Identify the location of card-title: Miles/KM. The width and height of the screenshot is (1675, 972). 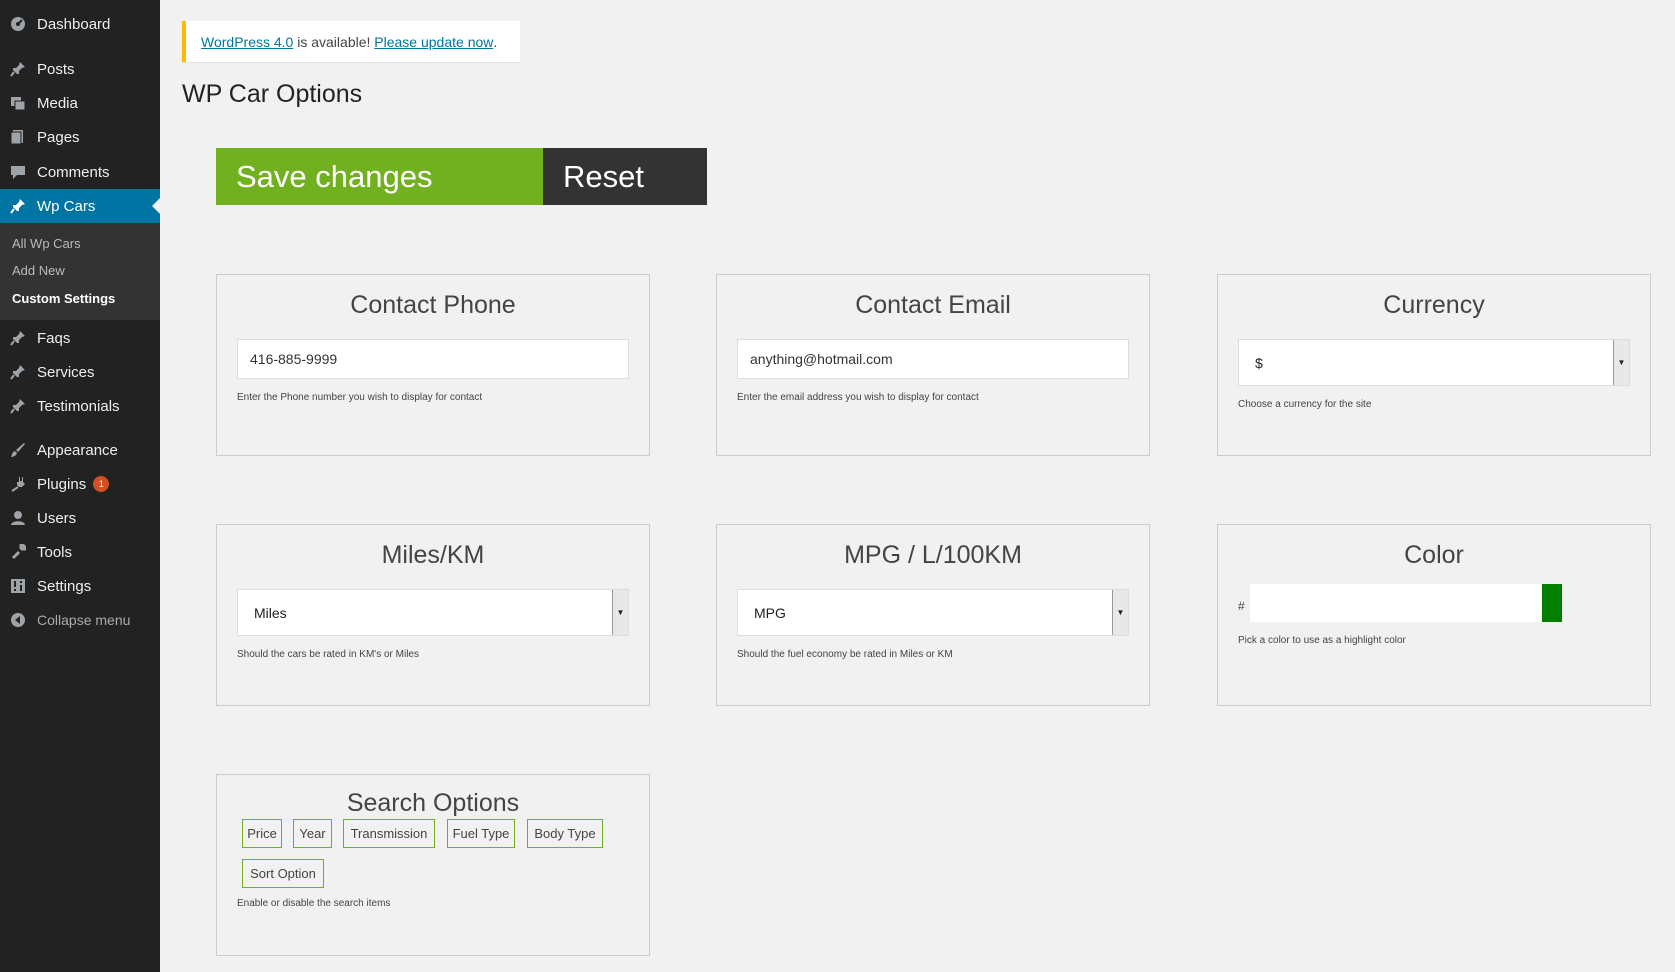
(433, 555).